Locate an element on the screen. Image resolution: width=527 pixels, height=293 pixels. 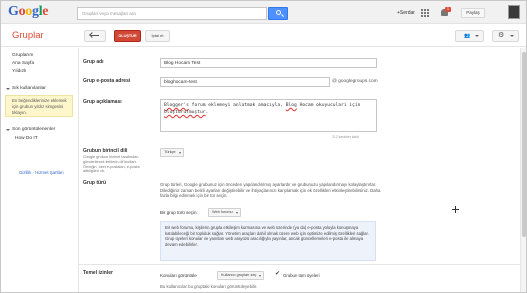
group-type-select-label: Bir grup türü seçin: is located at coordinates (179, 212).